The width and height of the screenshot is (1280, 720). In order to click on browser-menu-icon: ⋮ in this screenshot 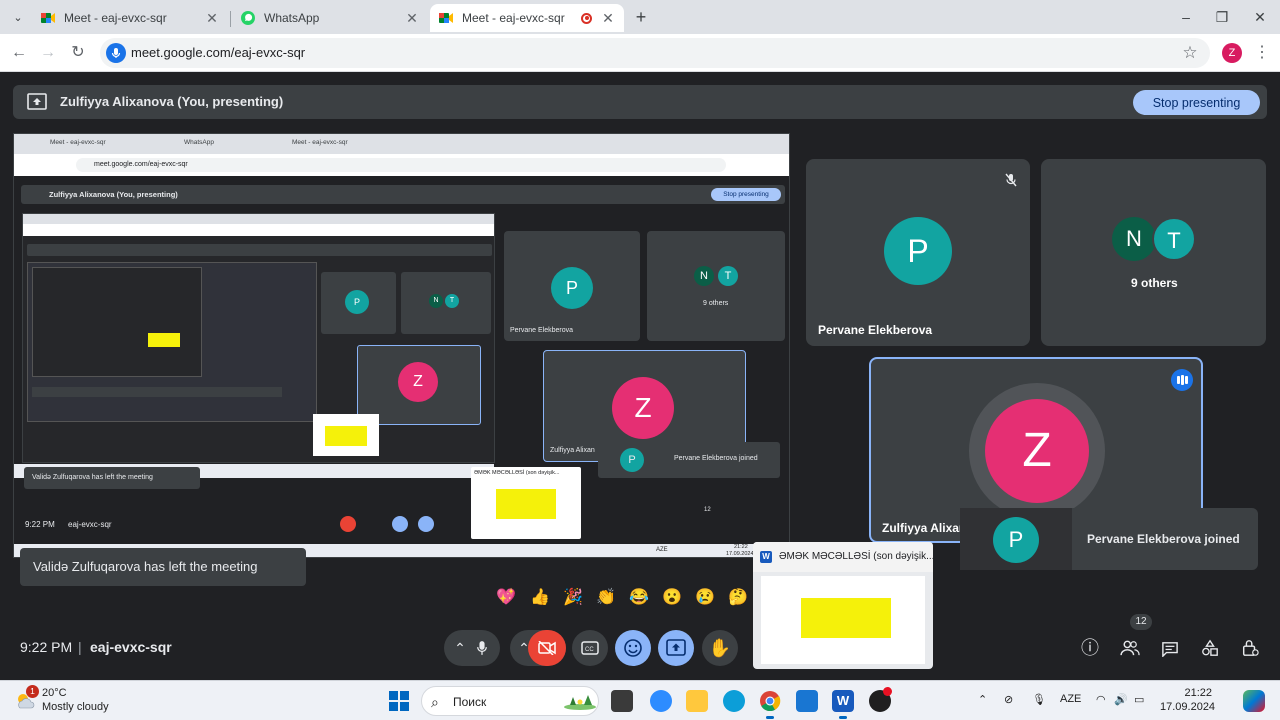, I will do `click(1262, 53)`.